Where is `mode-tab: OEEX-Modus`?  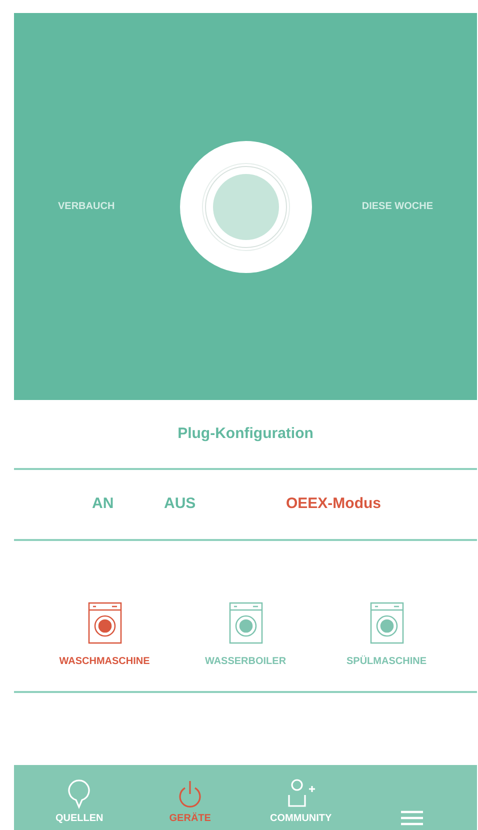
mode-tab: OEEX-Modus is located at coordinates (334, 504).